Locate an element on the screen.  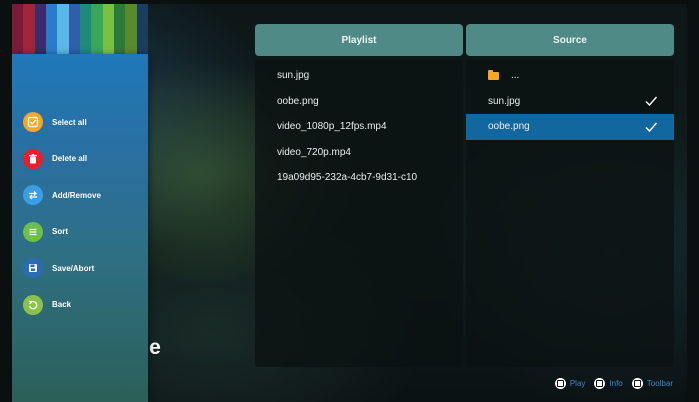
source-item-label: sun.jpg is located at coordinates (504, 101).